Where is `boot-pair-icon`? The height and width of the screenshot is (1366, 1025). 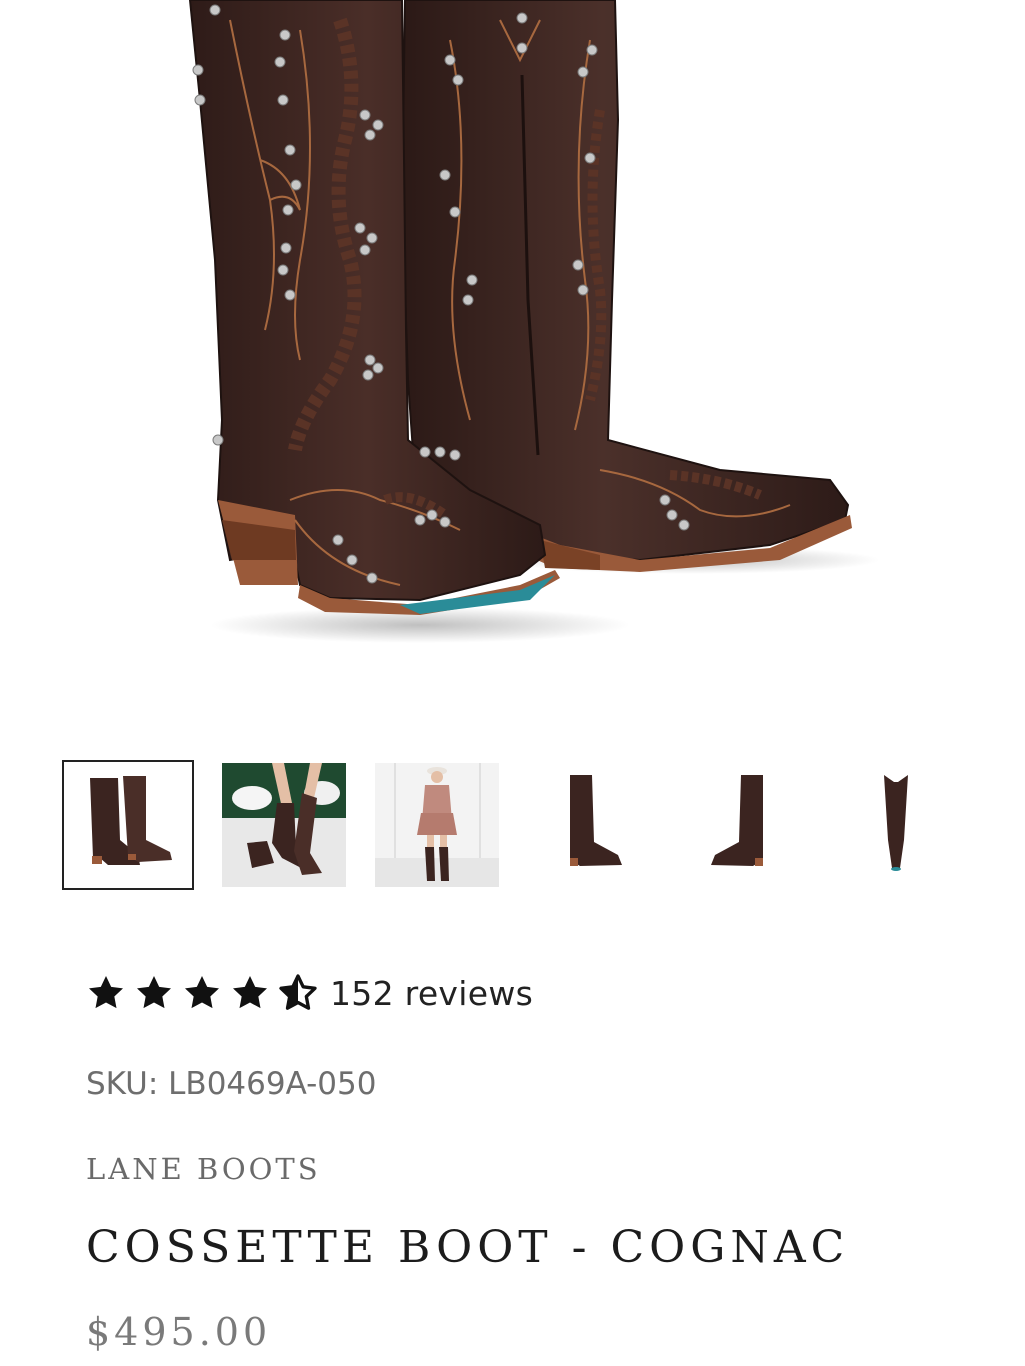 boot-pair-icon is located at coordinates (131, 820).